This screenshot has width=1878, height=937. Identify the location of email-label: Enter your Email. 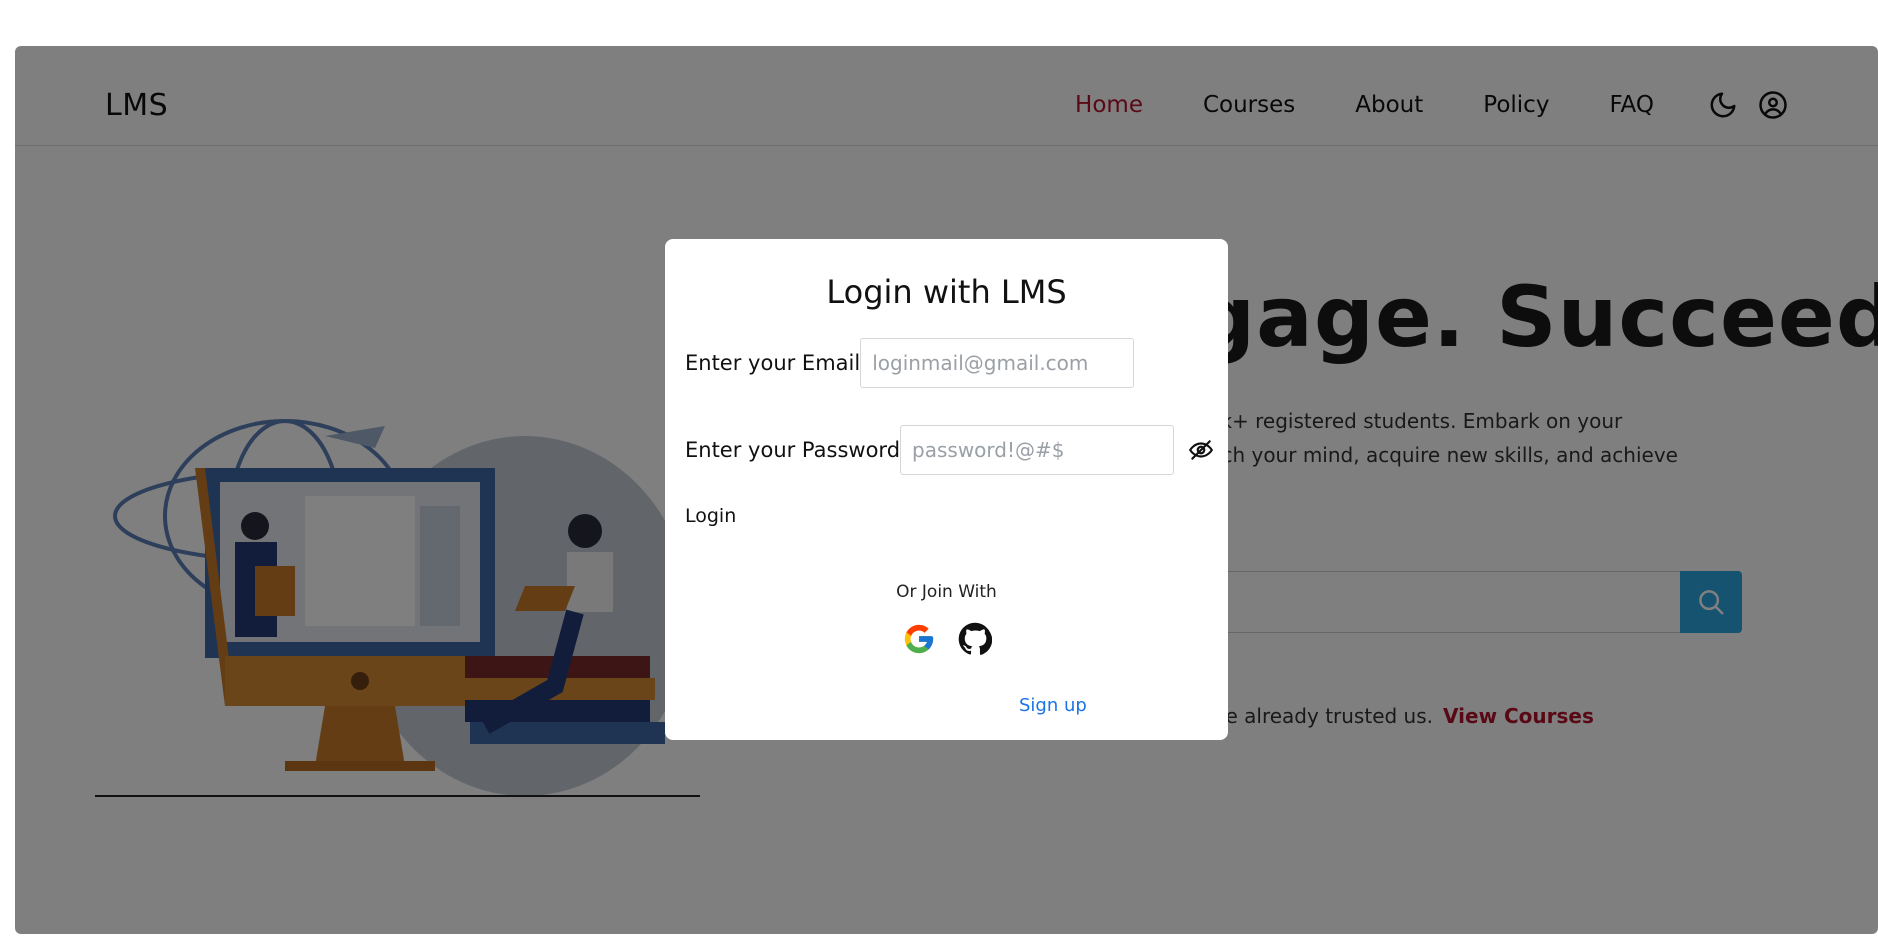
(773, 363).